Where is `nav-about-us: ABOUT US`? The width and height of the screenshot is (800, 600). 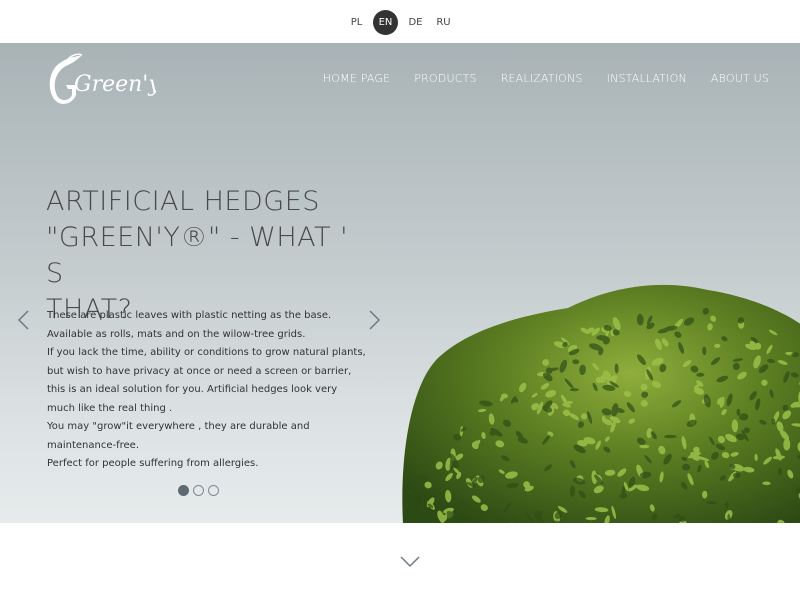
nav-about-us: ABOUT US is located at coordinates (740, 78).